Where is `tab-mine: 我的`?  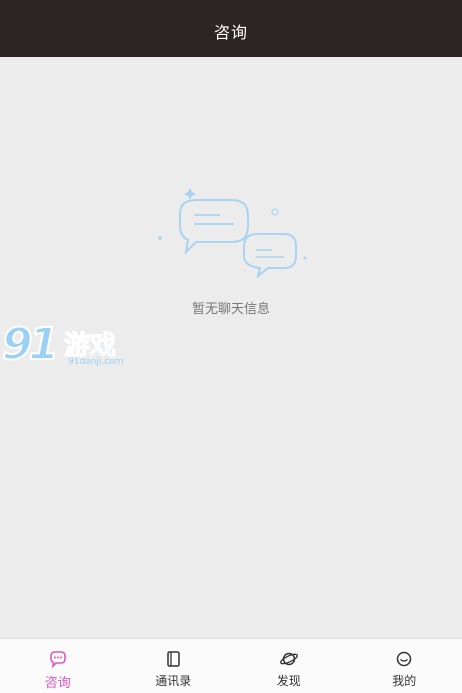
tab-mine: 我的 is located at coordinates (404, 666).